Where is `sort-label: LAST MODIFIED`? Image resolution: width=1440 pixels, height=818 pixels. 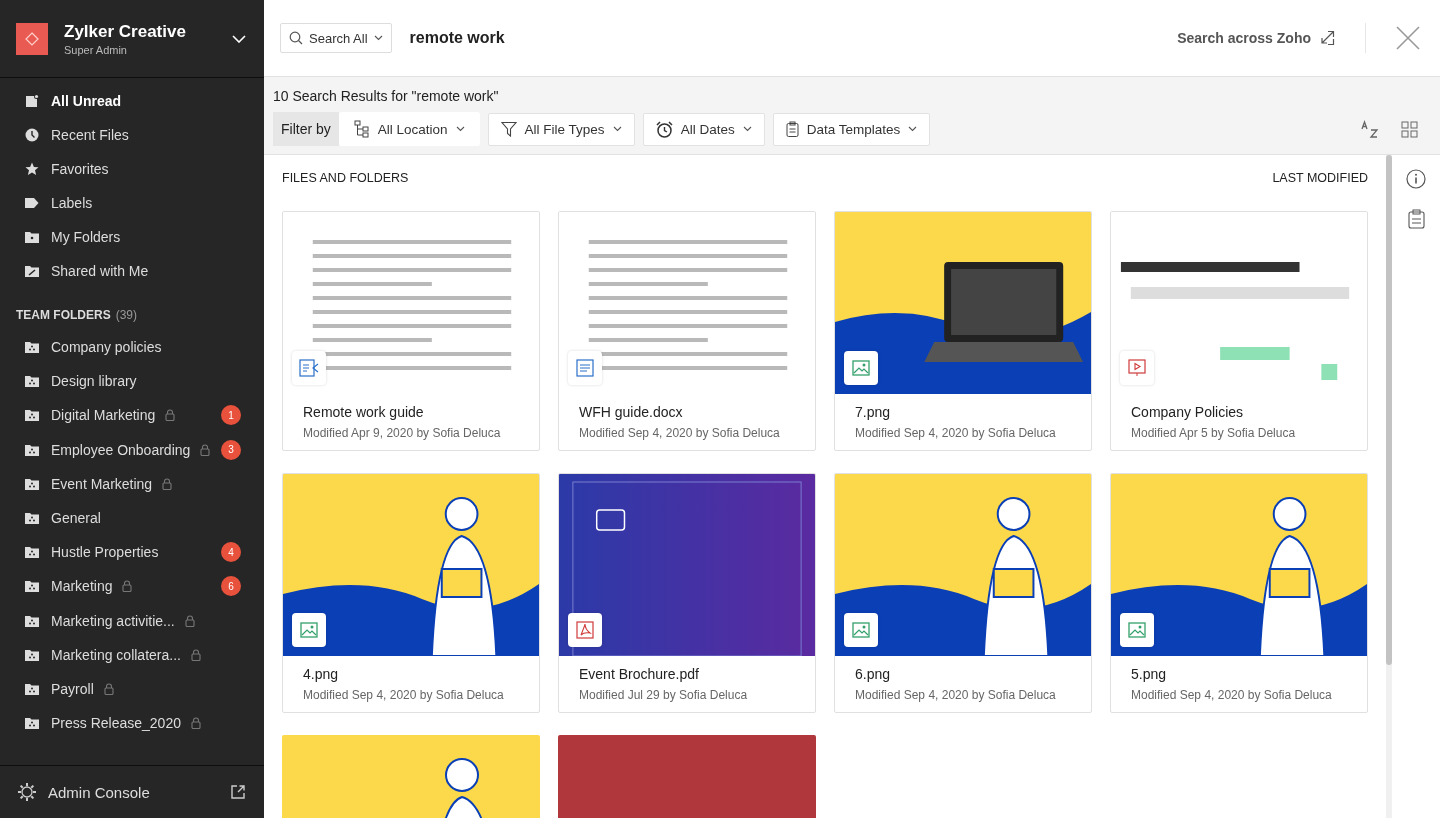 sort-label: LAST MODIFIED is located at coordinates (1320, 183).